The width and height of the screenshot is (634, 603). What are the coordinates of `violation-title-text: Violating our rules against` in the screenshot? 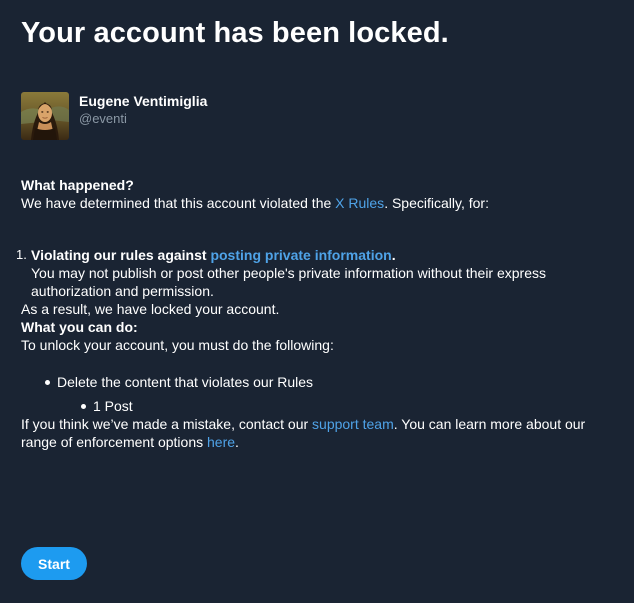 It's located at (121, 255).